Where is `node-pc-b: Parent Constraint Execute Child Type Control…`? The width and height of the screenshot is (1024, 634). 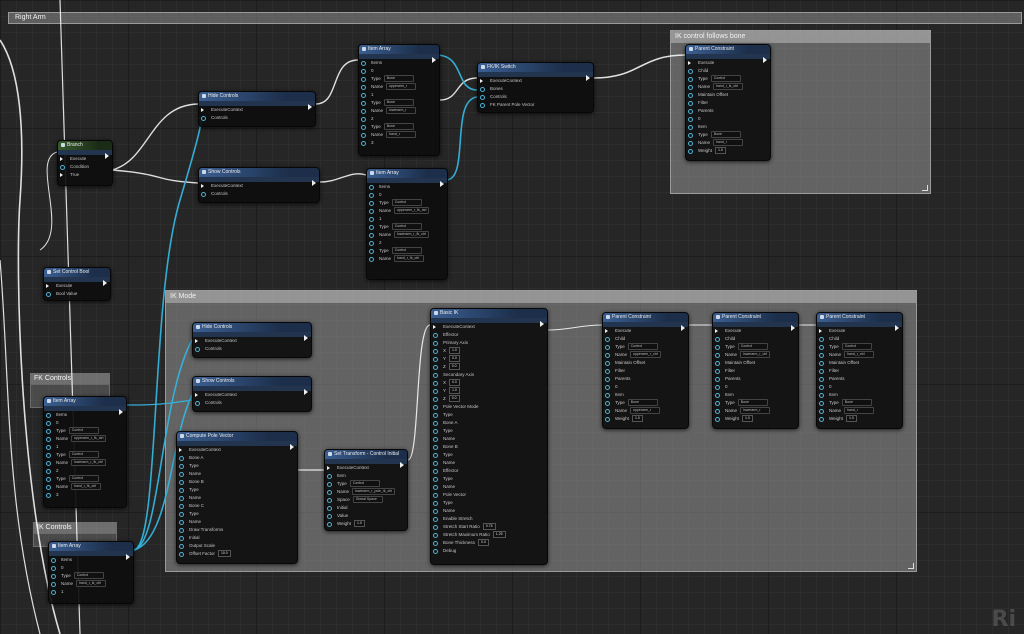 node-pc-b: Parent Constraint Execute Child Type Control… is located at coordinates (755, 370).